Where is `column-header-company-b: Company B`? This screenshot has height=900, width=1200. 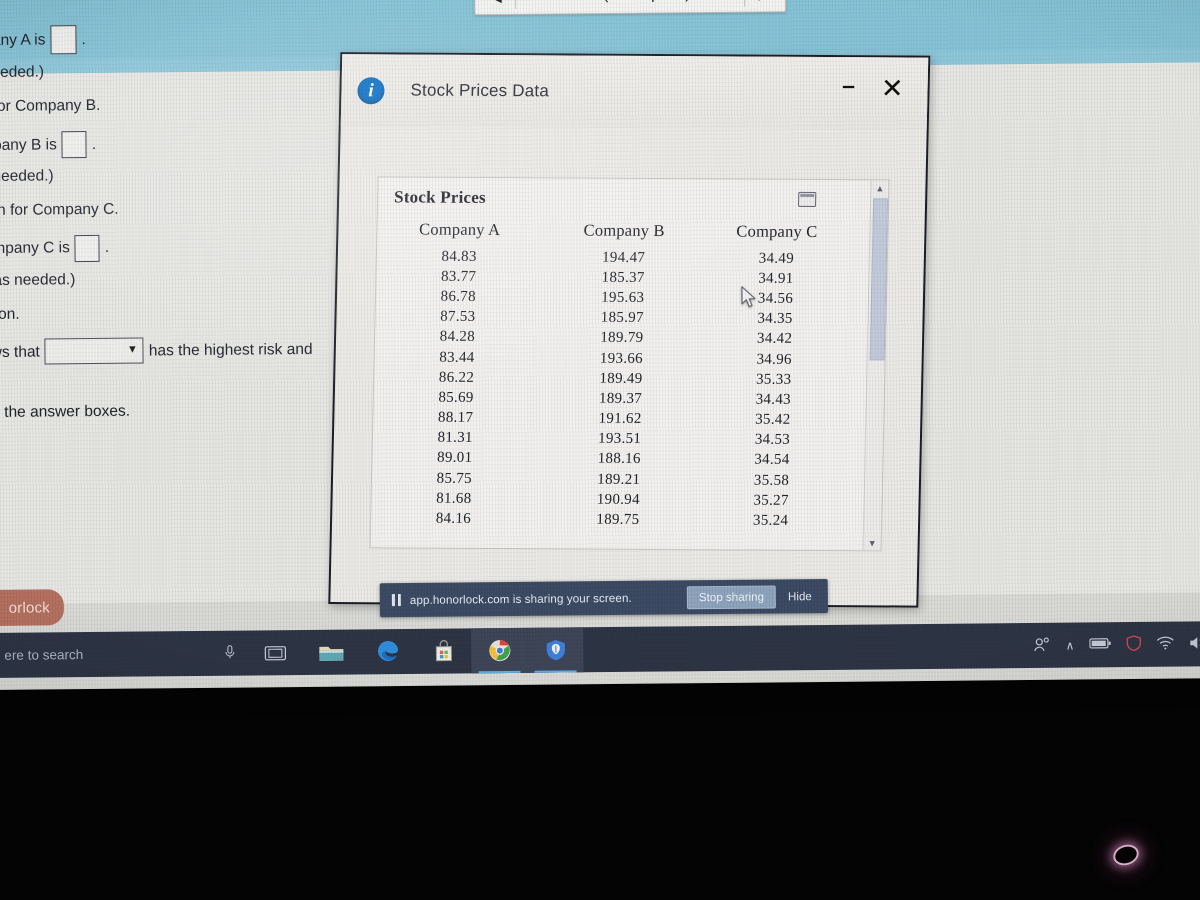
column-header-company-b: Company B is located at coordinates (624, 230).